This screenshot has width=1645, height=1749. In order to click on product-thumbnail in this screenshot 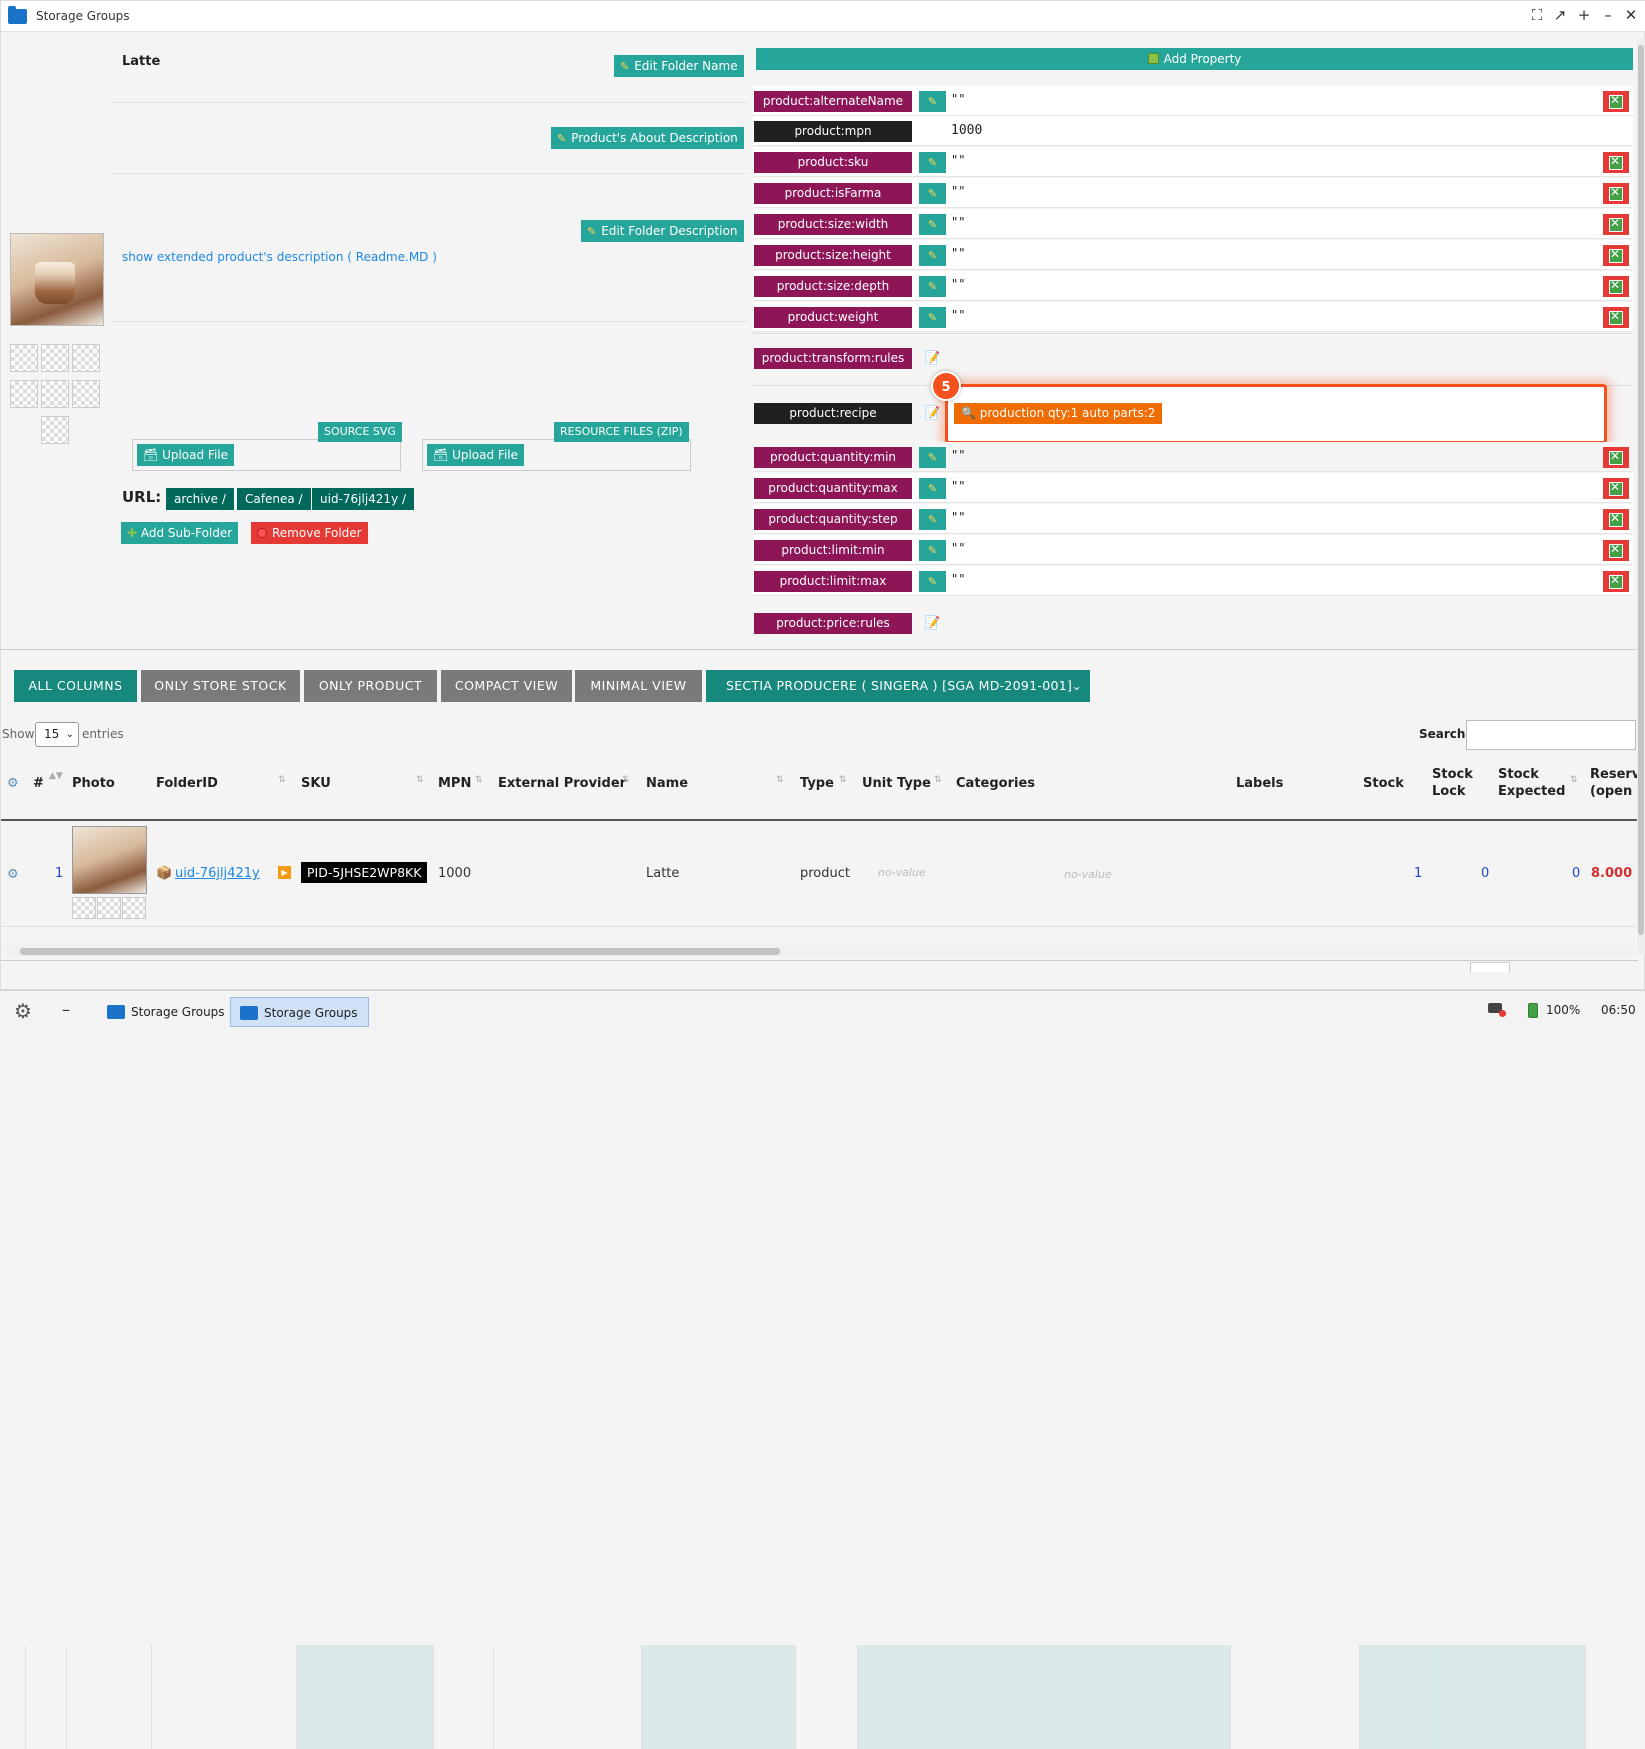, I will do `click(57, 279)`.